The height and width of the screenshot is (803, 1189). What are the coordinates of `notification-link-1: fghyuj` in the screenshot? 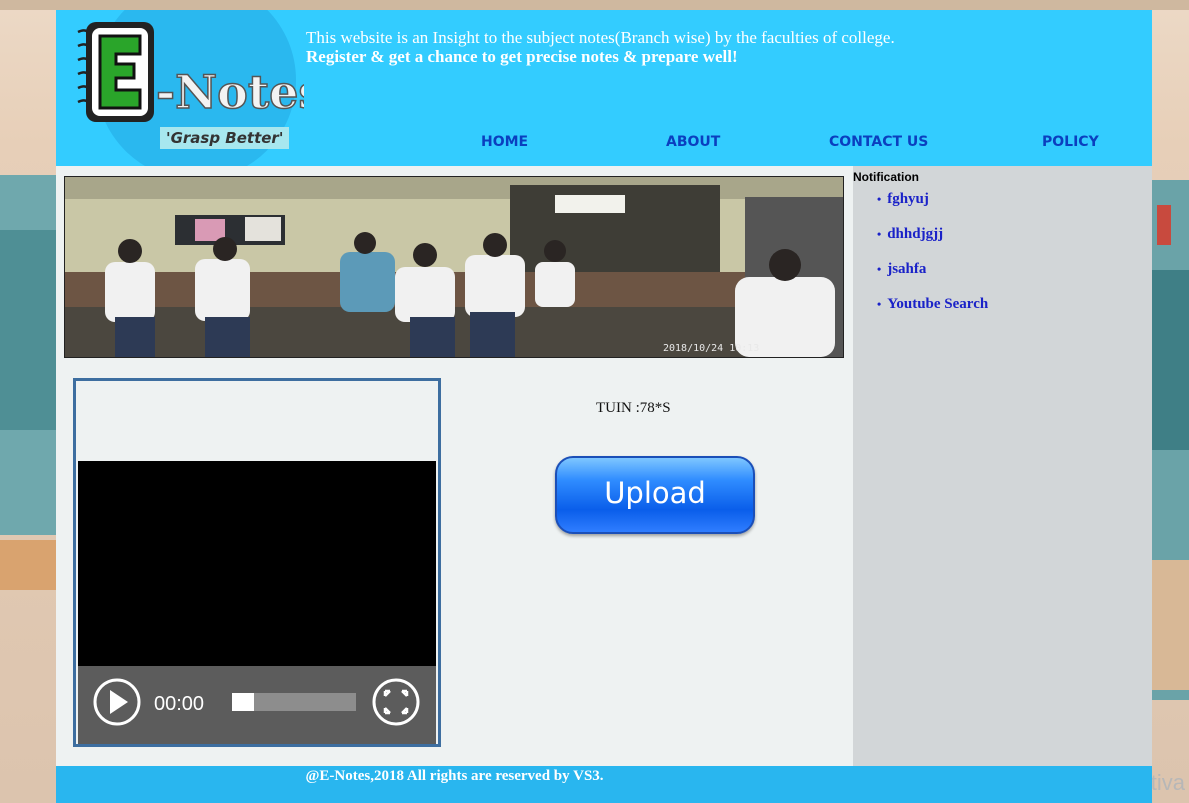 It's located at (932, 202).